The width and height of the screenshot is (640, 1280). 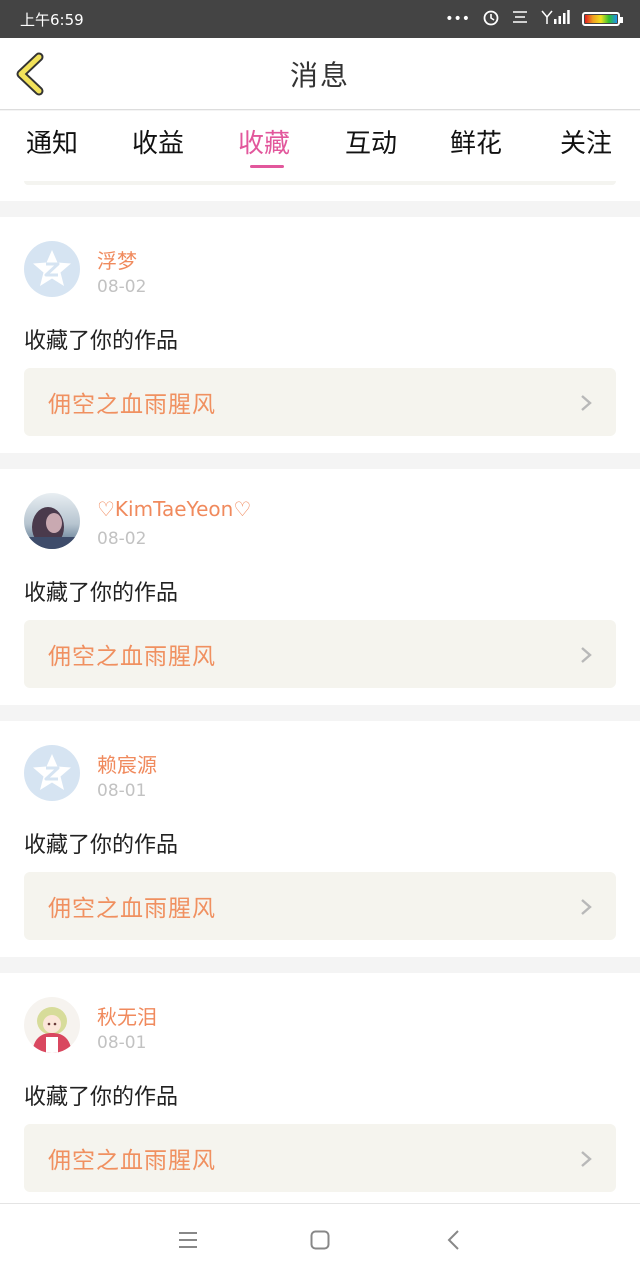 I want to click on username: 秋无泪, so click(x=127, y=1015).